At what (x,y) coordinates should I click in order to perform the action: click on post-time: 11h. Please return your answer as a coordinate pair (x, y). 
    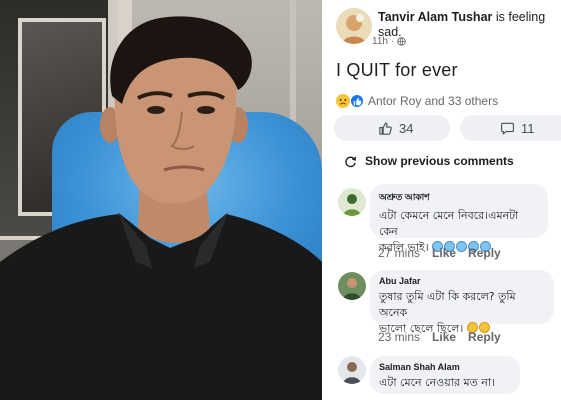
    Looking at the image, I should click on (380, 41).